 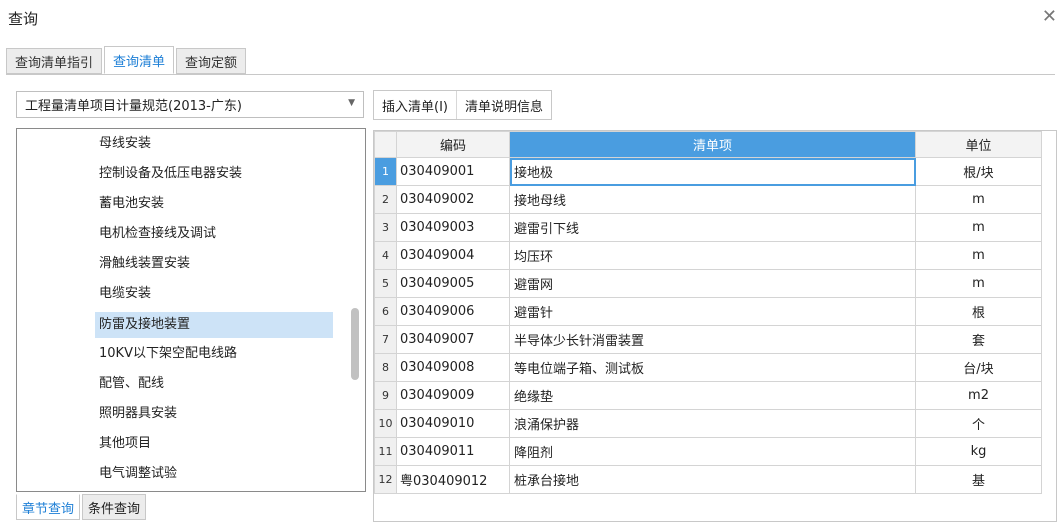 What do you see at coordinates (385, 171) in the screenshot?
I see `row-number: 1` at bounding box center [385, 171].